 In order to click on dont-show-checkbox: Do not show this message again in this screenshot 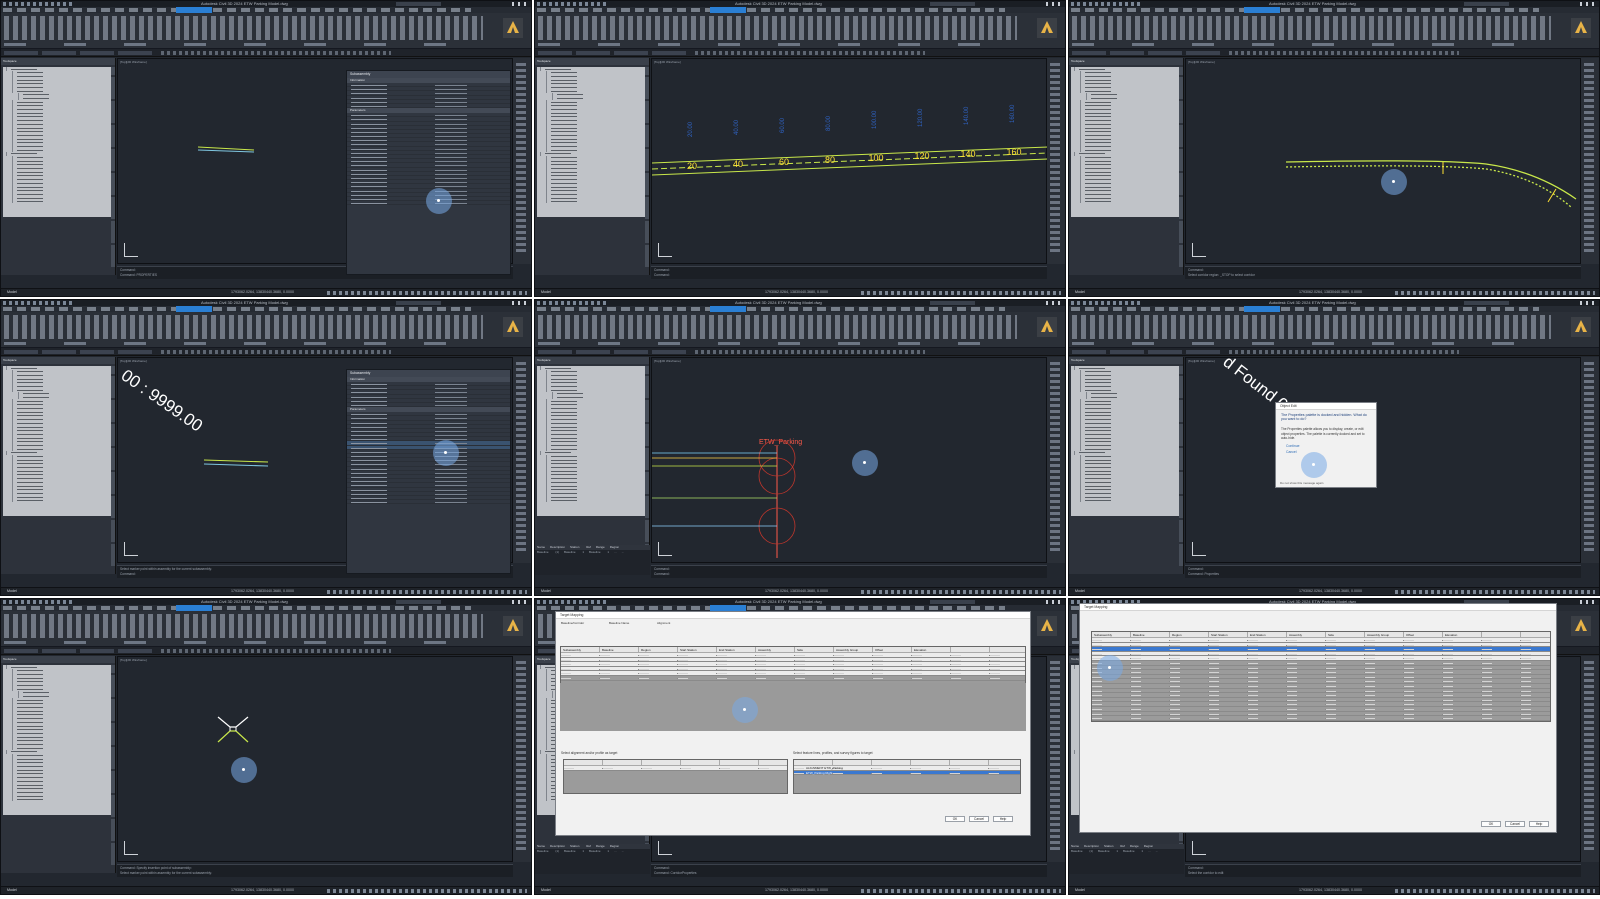, I will do `click(1301, 483)`.